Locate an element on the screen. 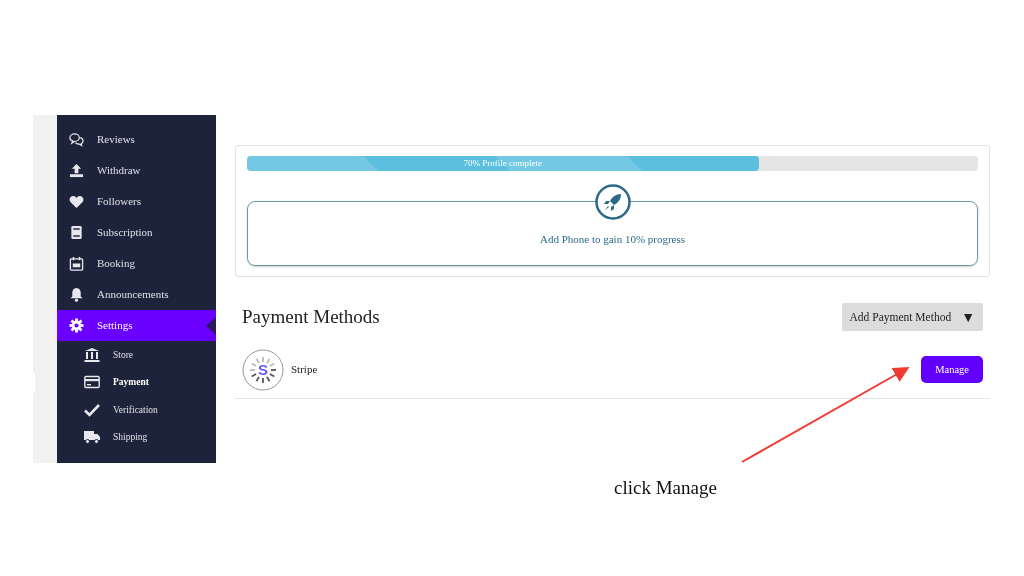 Image resolution: width=1024 pixels, height=576 pixels. truck-icon is located at coordinates (92, 437).